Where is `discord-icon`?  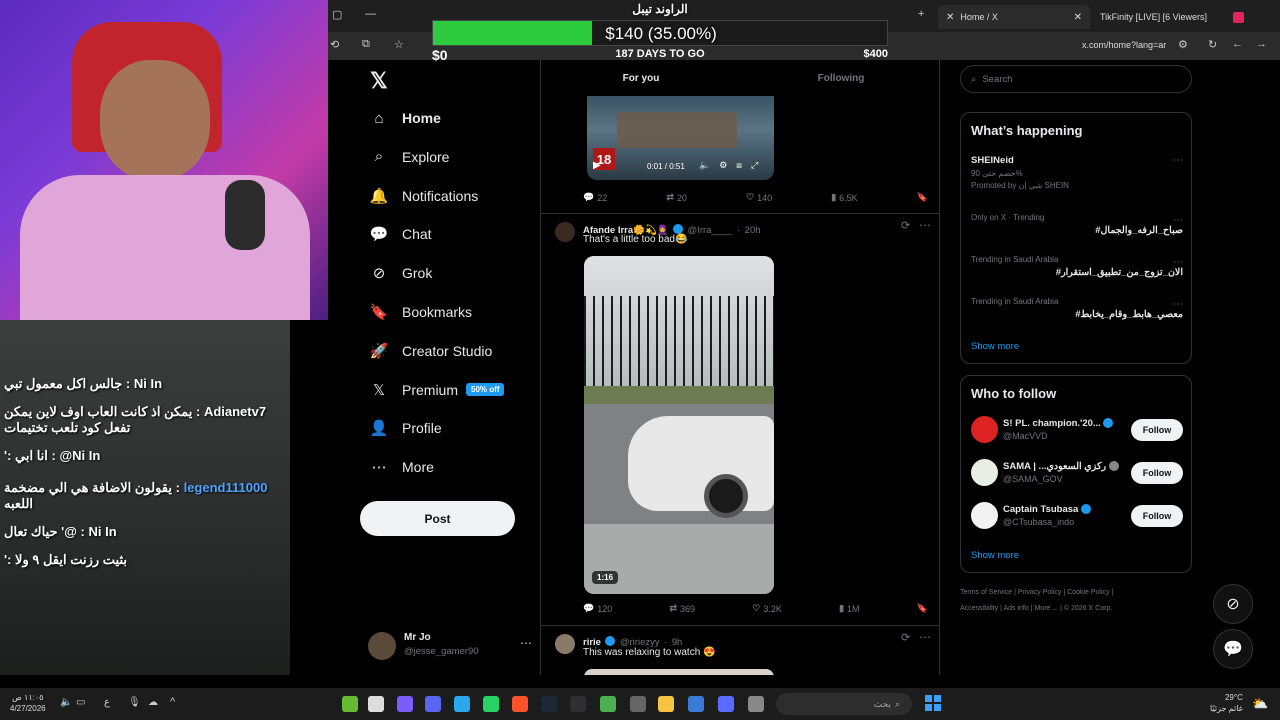 discord-icon is located at coordinates (433, 704).